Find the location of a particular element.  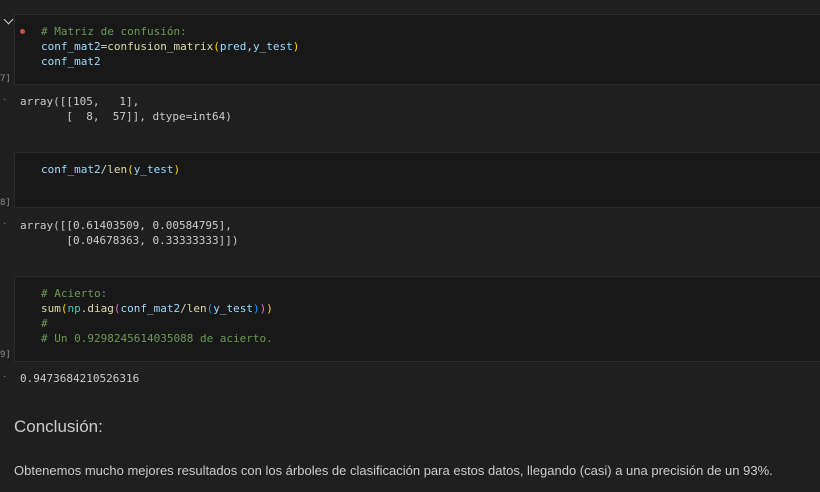

code-token: / is located at coordinates (183, 308).